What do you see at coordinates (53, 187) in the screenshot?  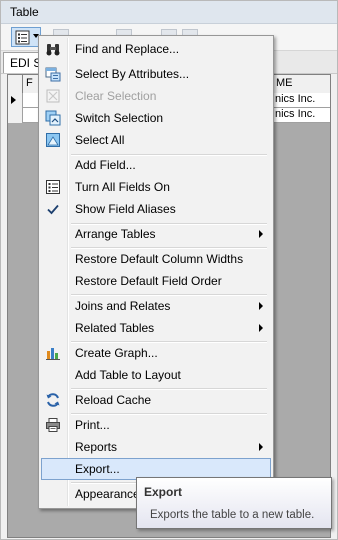 I see `fields-list-icon` at bounding box center [53, 187].